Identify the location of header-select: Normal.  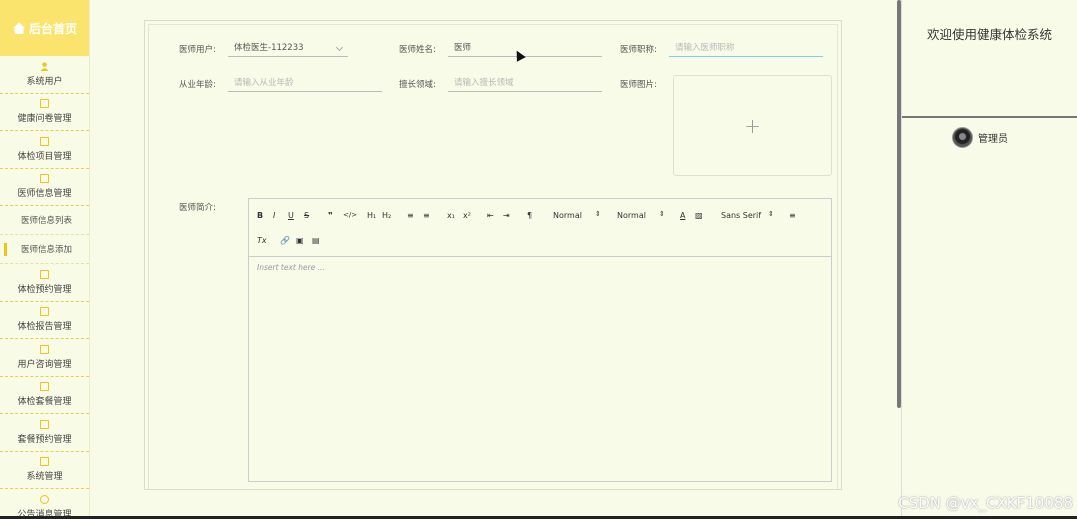
(631, 215).